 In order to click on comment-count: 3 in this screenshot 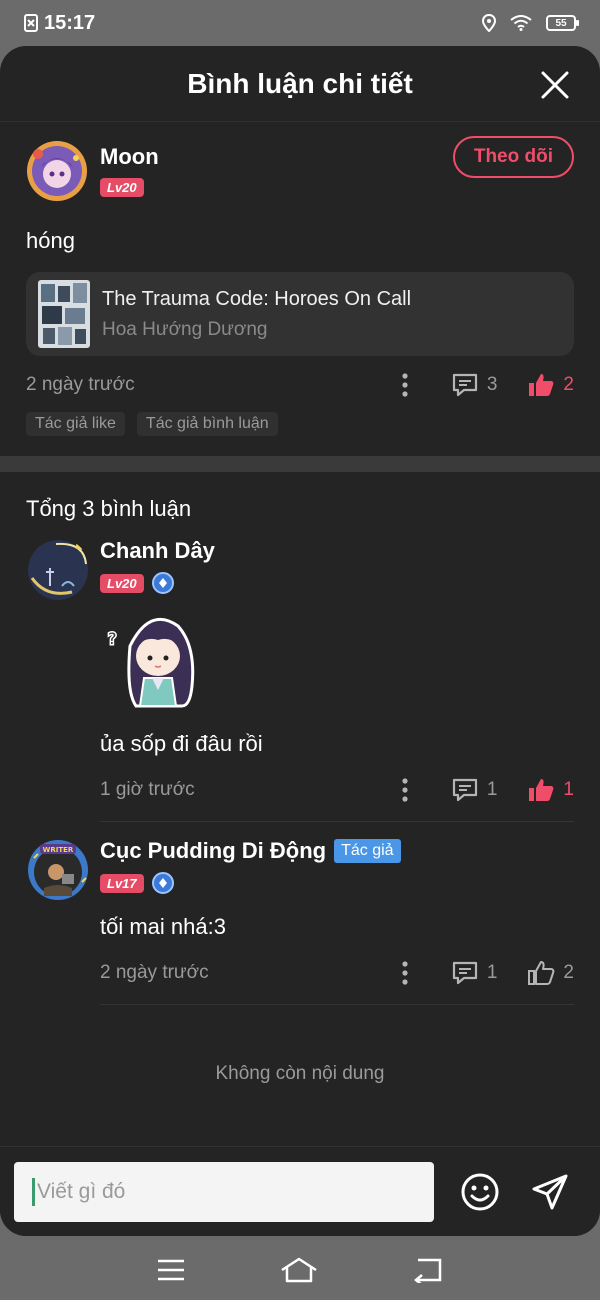, I will do `click(492, 384)`.